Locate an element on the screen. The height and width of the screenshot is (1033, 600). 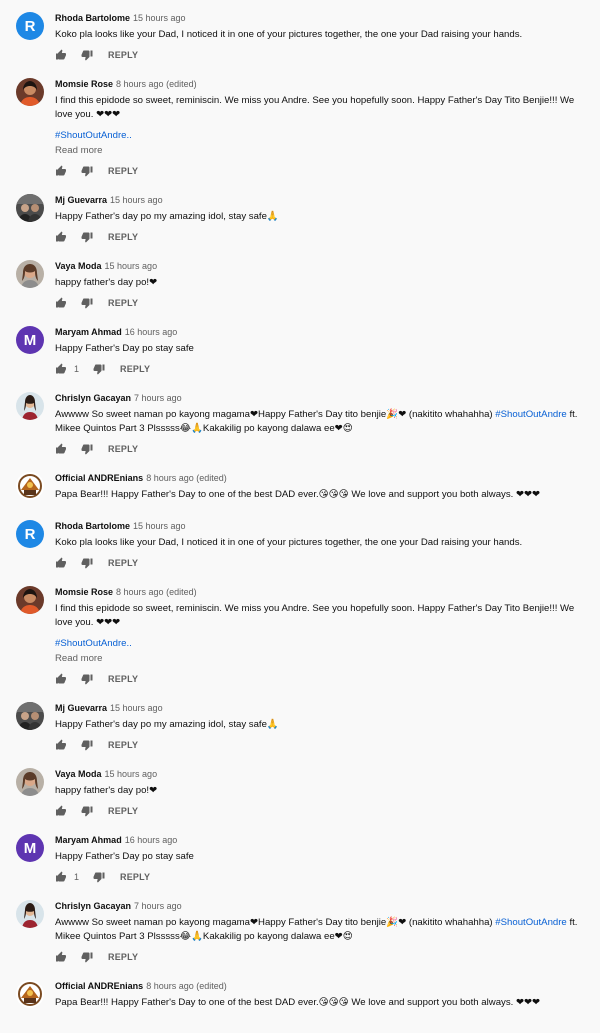
comment-header: Vaya Moda 15 hours ago is located at coordinates (324, 266).